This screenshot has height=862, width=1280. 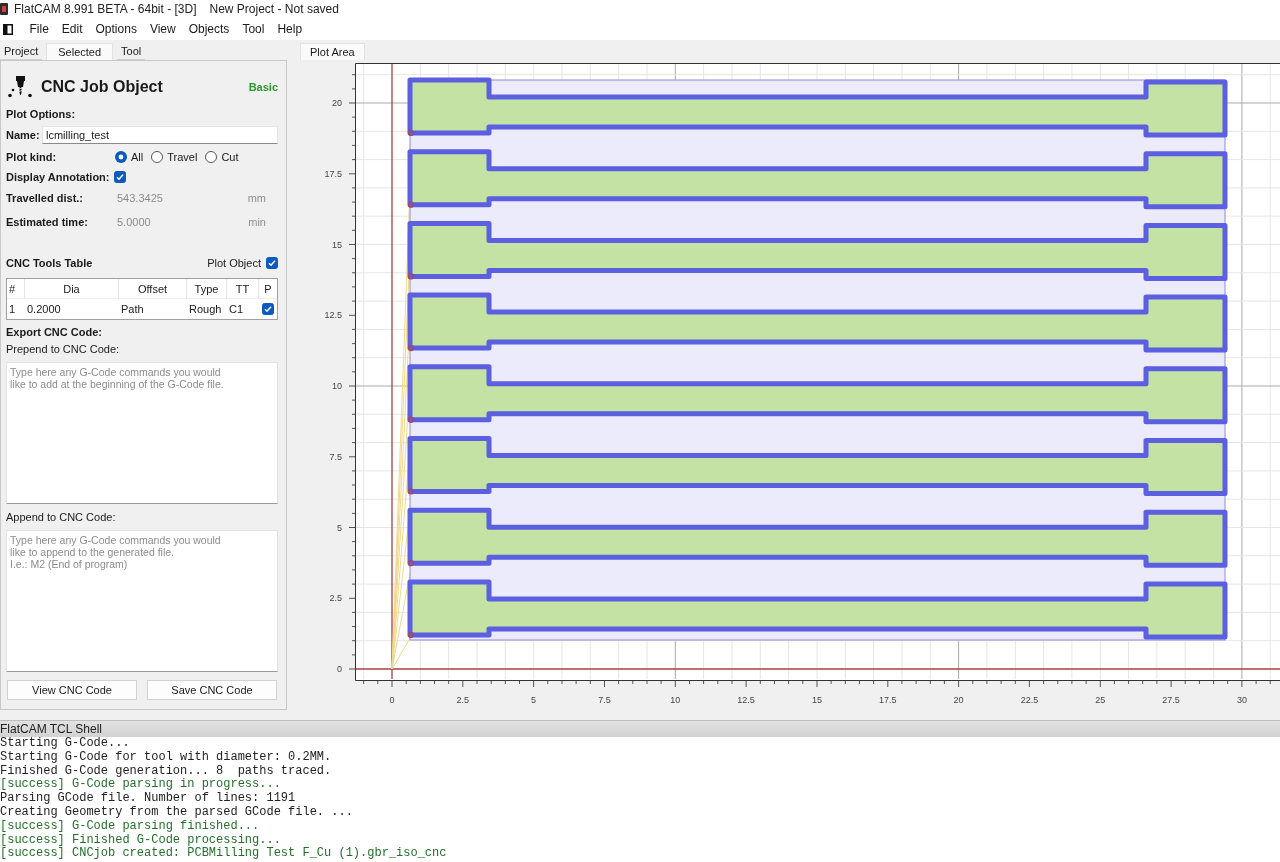 I want to click on field-label: Display Annotation:, so click(x=58, y=177).